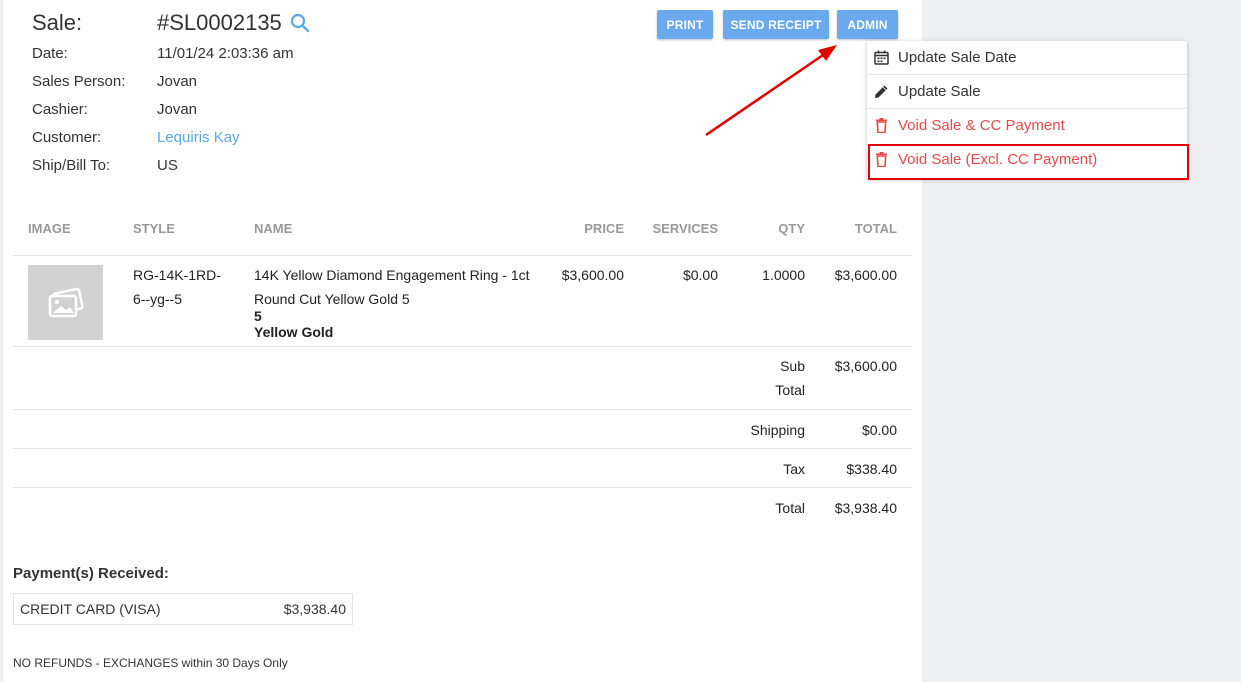 This screenshot has width=1241, height=682. I want to click on sale-number-text: #SL0002135, so click(219, 22).